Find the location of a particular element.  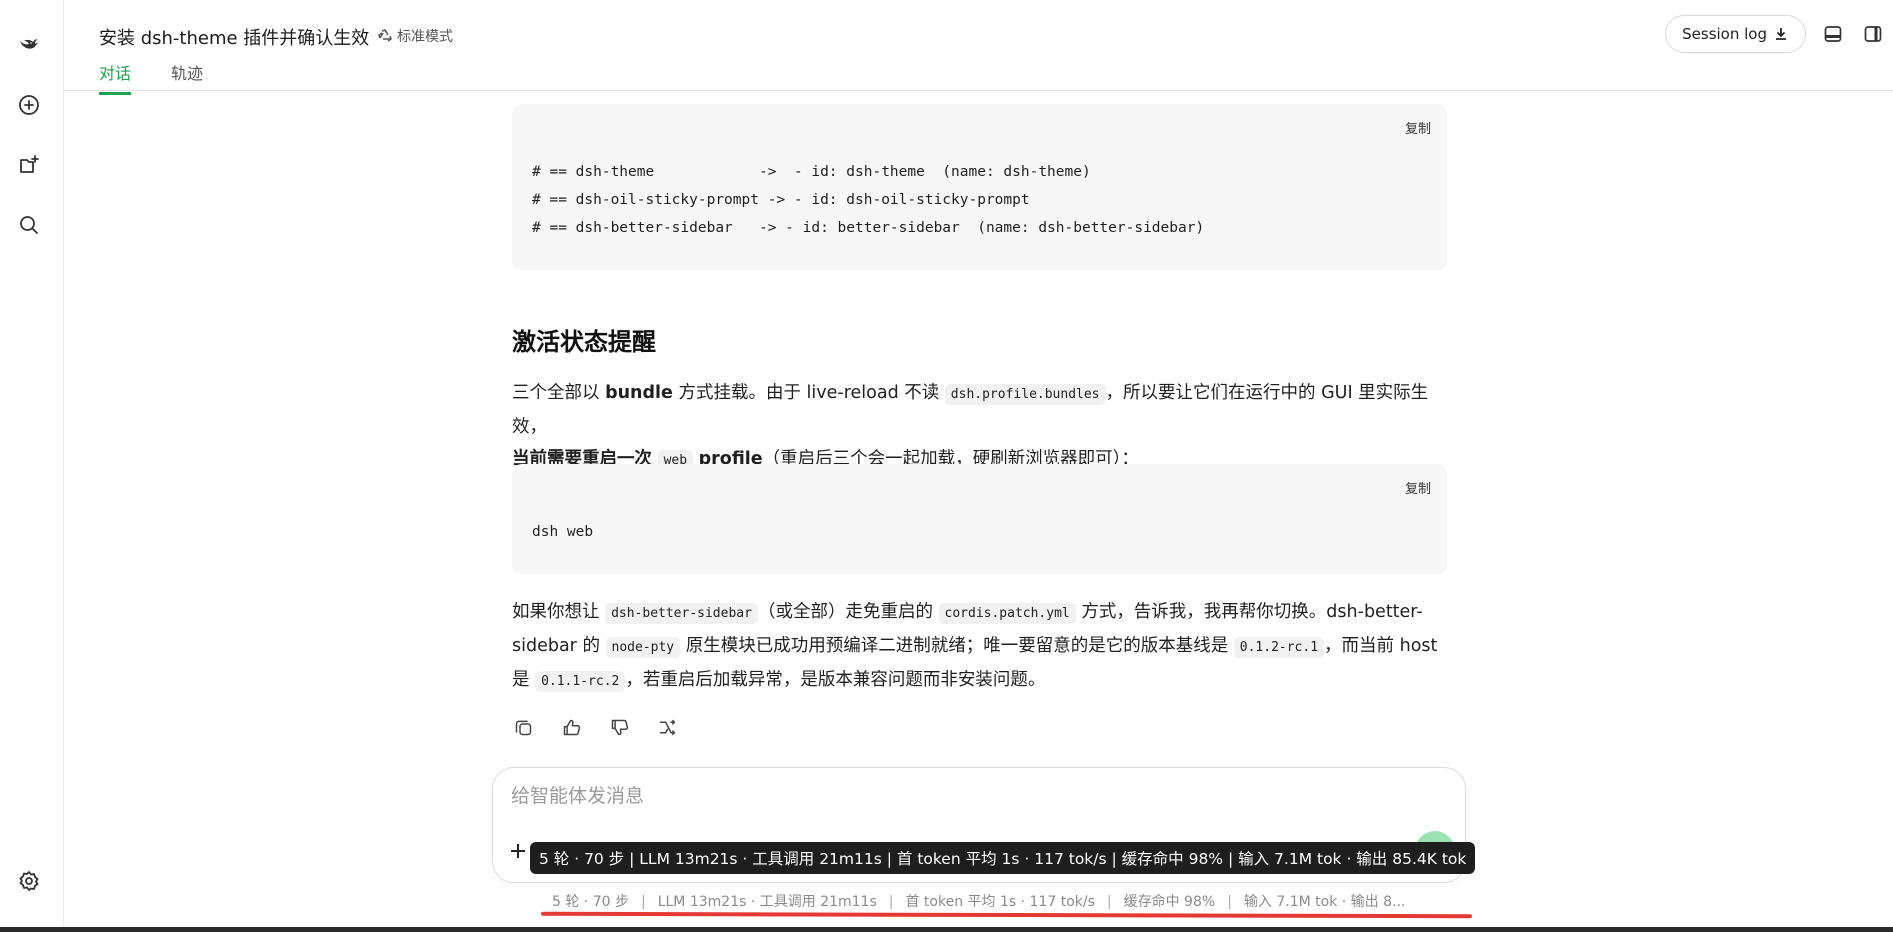

mode-indicator: 标准模式 is located at coordinates (415, 36).